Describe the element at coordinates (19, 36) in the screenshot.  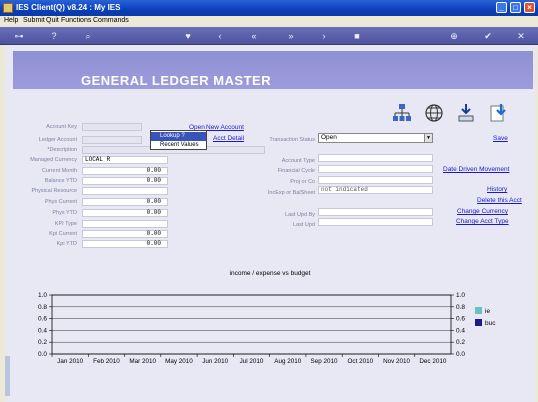
I see `key-icon: ⊶` at that location.